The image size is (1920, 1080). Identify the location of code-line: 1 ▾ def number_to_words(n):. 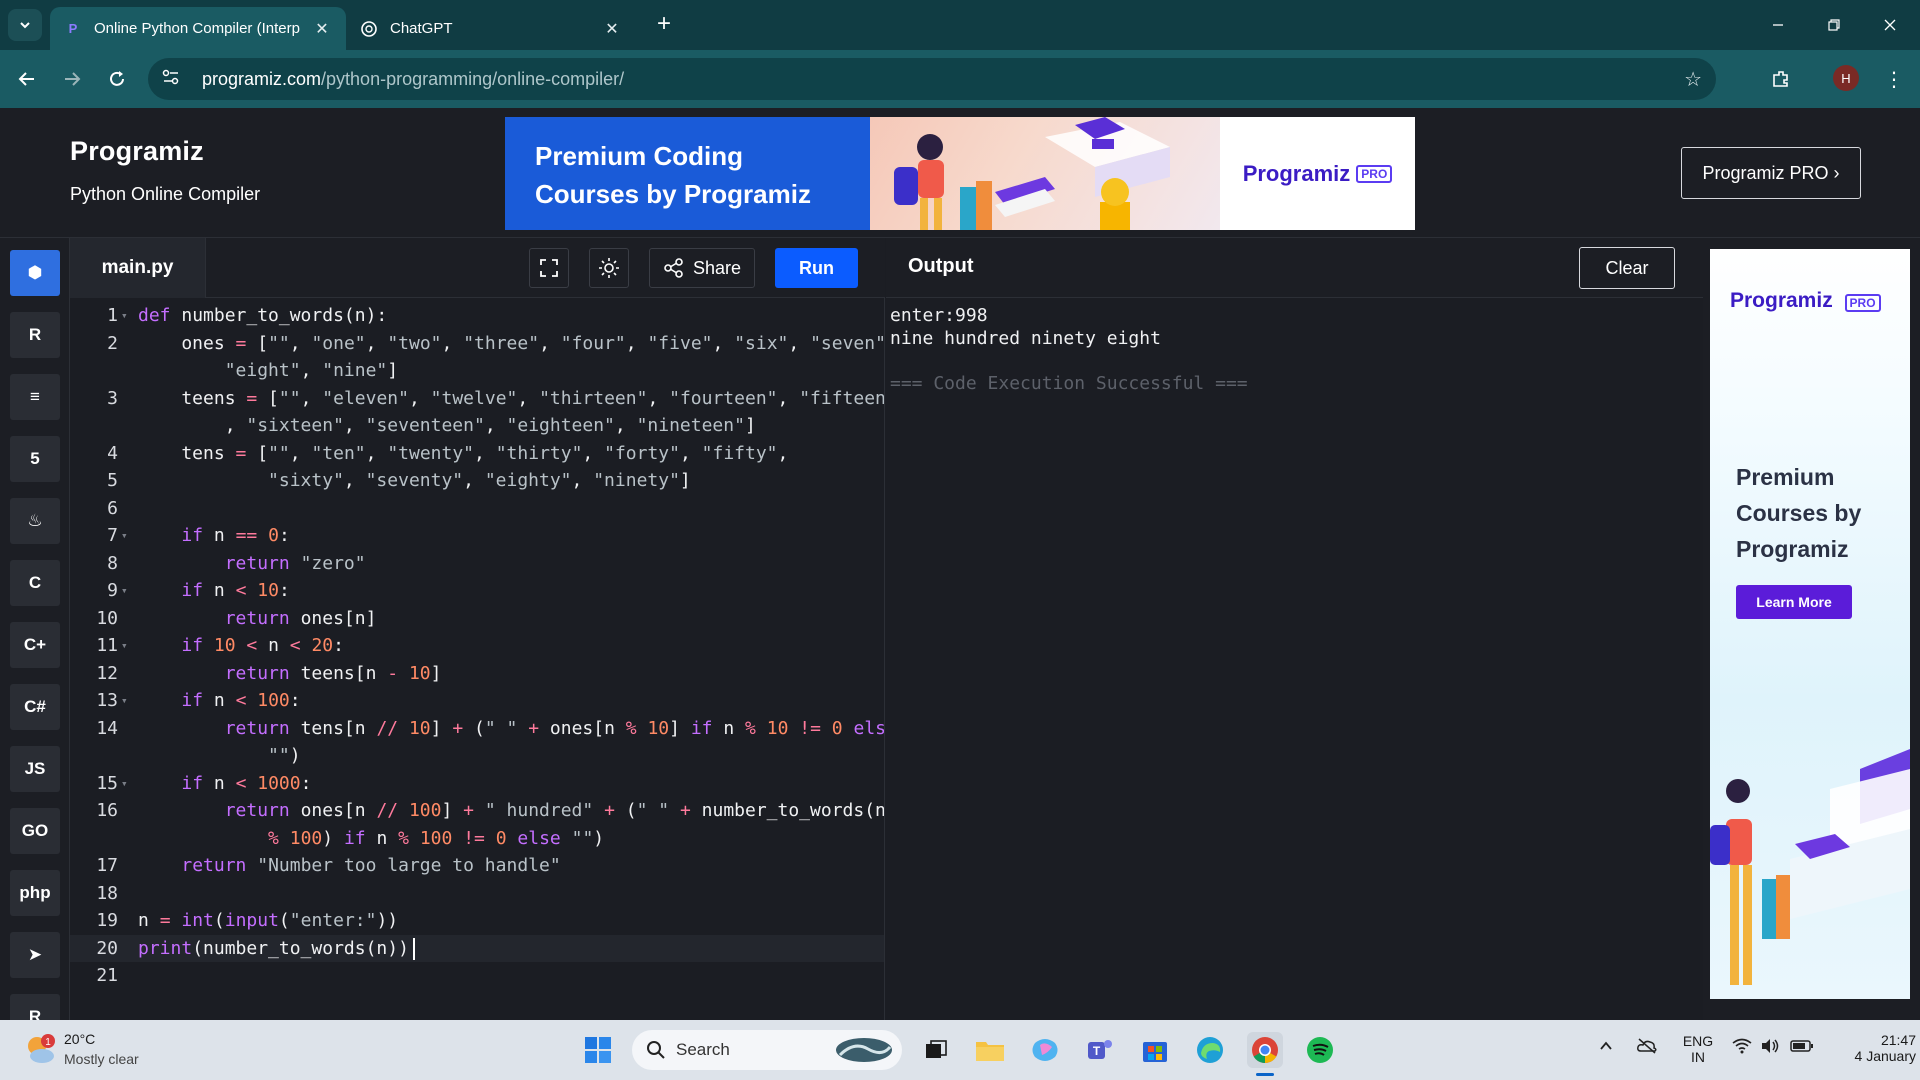
(477, 315).